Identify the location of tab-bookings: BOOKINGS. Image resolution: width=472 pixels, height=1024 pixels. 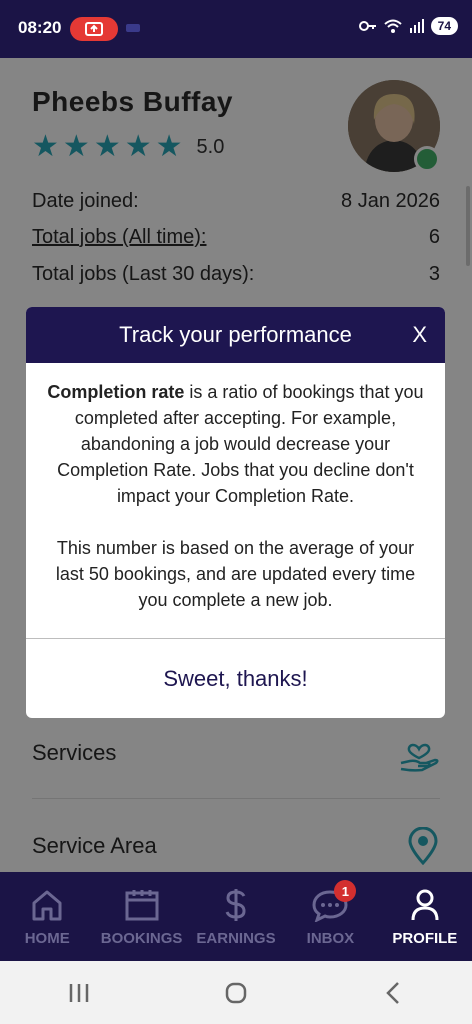
(141, 916).